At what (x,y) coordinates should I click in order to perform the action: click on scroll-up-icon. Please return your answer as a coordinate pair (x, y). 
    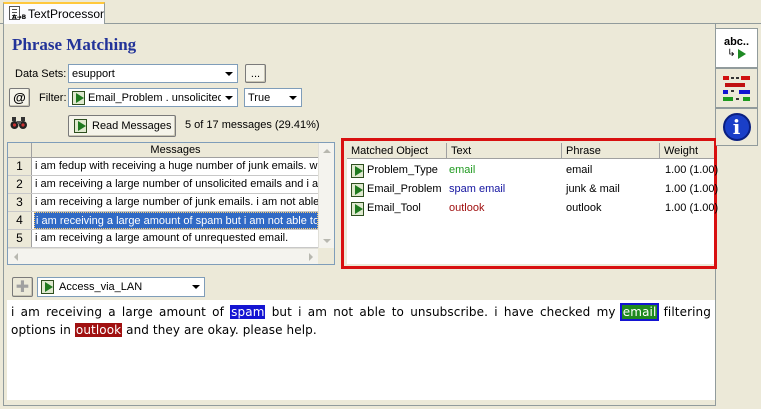
    Looking at the image, I should click on (326, 151).